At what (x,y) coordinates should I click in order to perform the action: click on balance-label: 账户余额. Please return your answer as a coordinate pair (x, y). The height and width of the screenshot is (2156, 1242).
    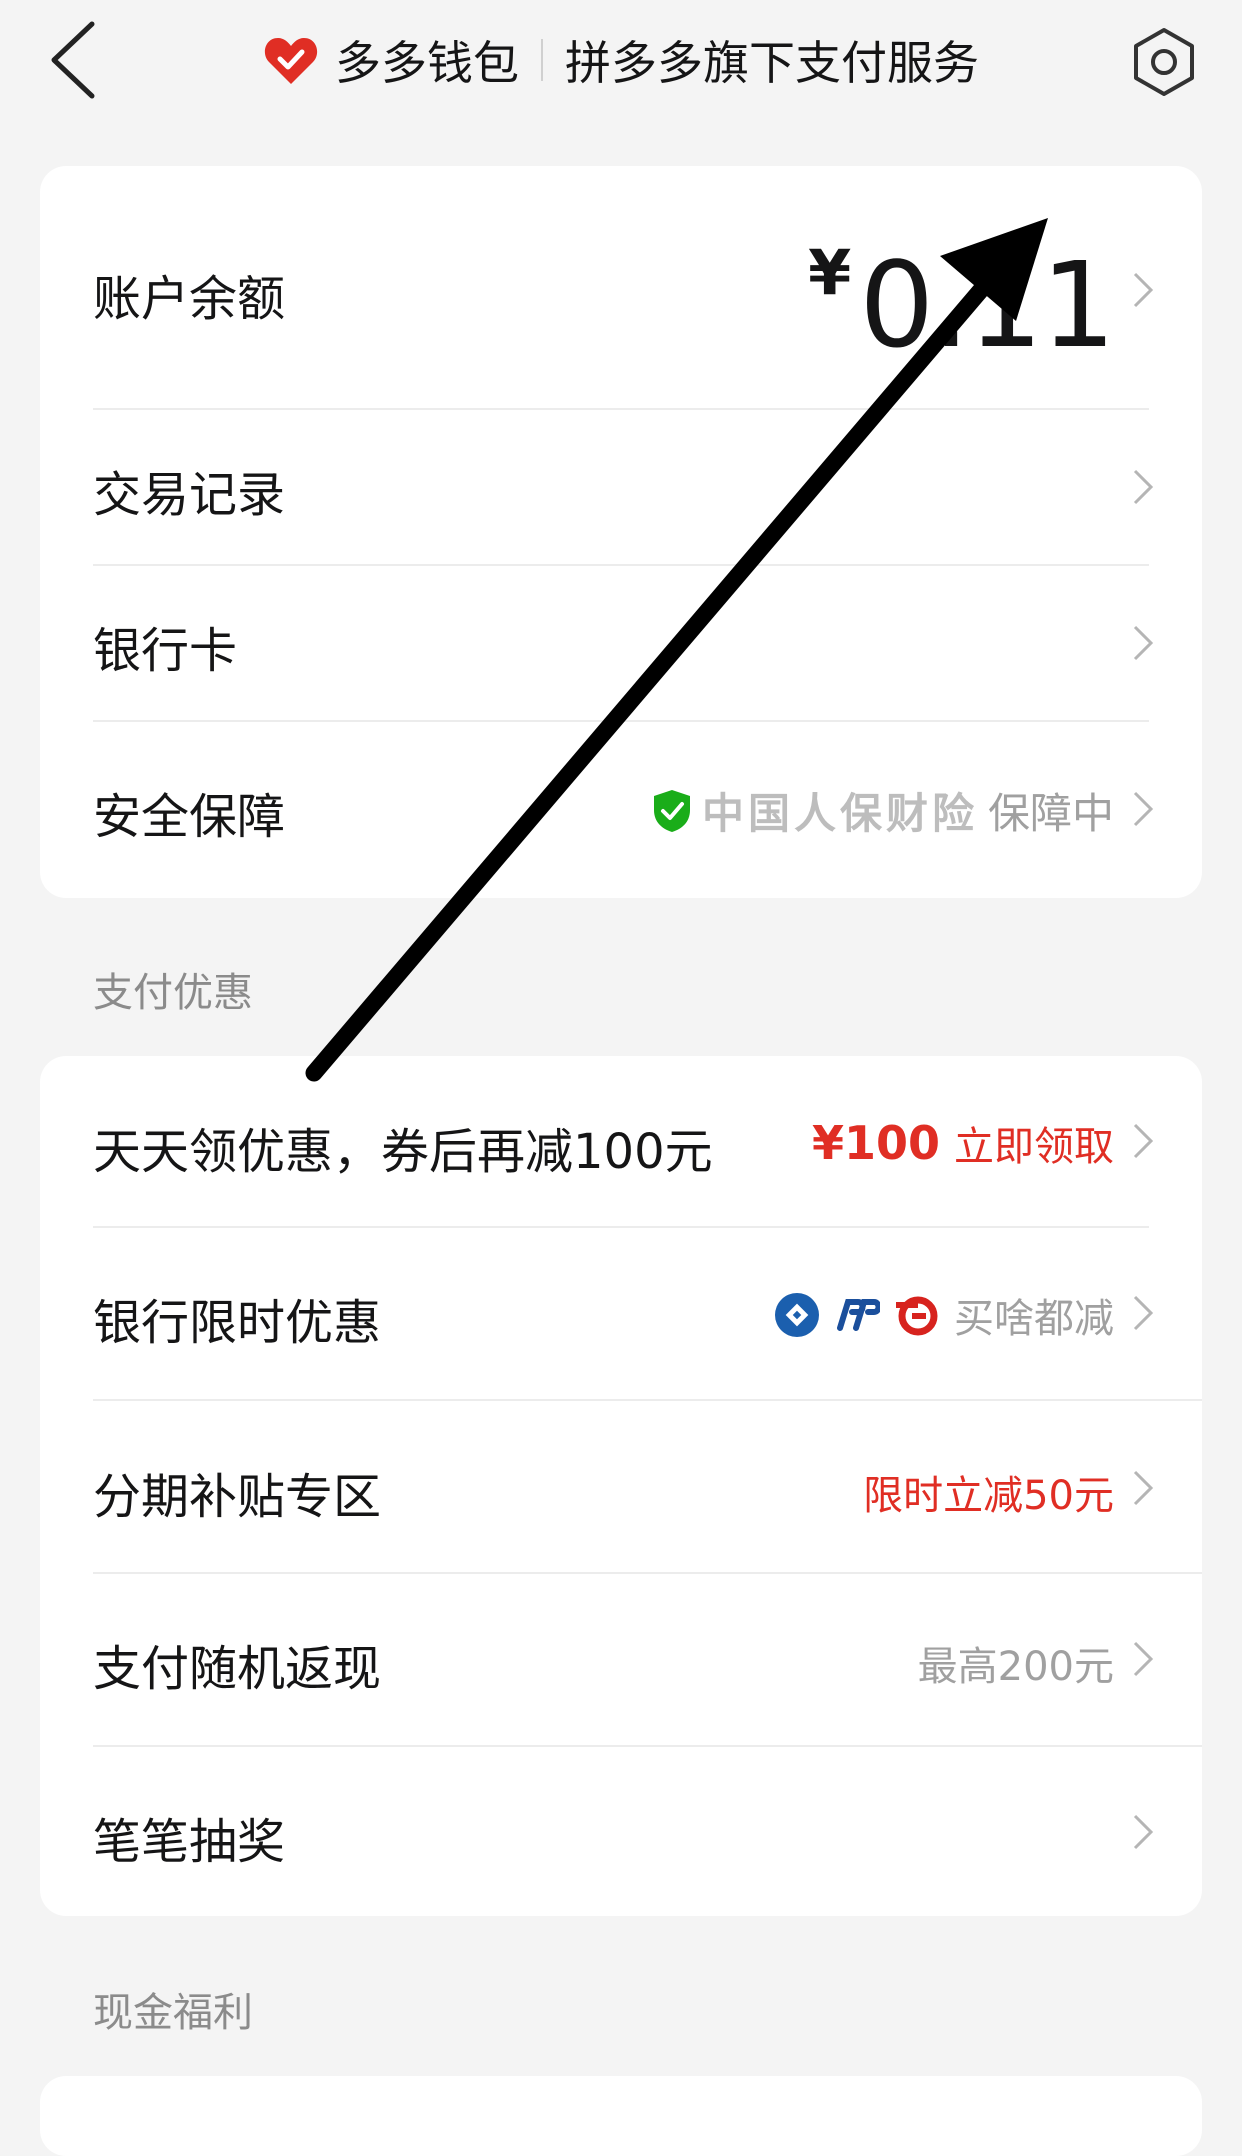
    Looking at the image, I should click on (189, 299).